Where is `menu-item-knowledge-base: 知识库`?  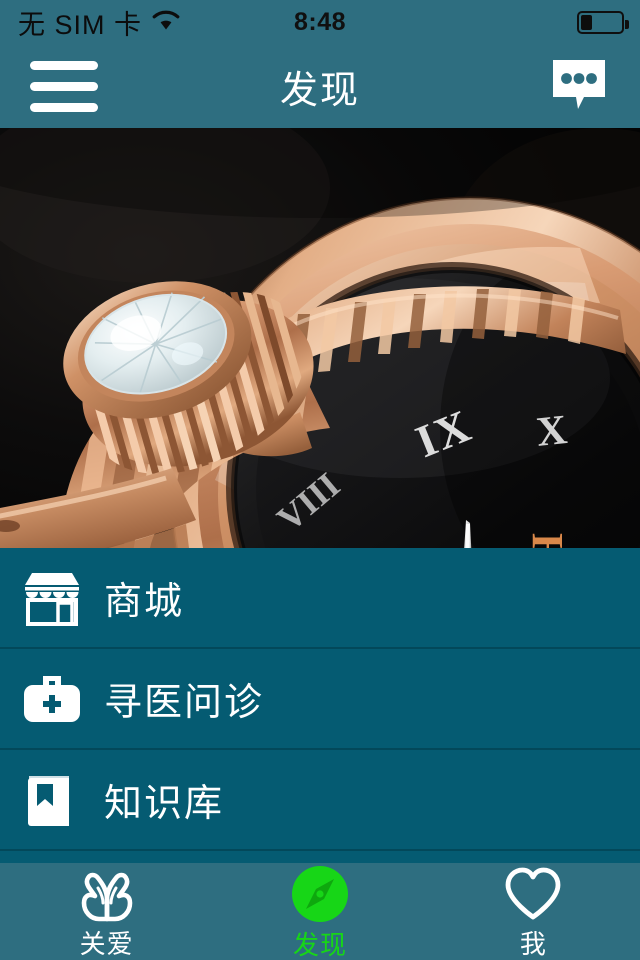 menu-item-knowledge-base: 知识库 is located at coordinates (320, 799).